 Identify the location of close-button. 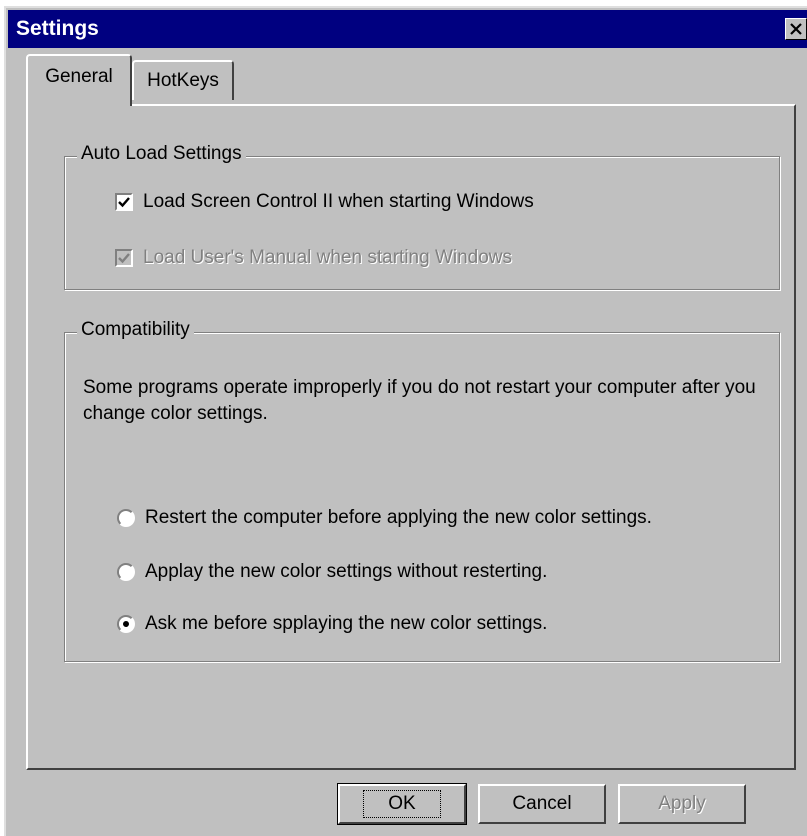
(796, 29).